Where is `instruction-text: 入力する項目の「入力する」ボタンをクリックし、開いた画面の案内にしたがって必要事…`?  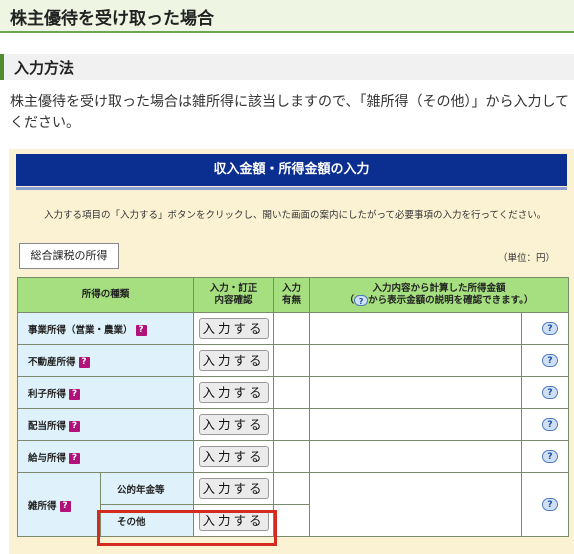 instruction-text: 入力する項目の「入力する」ボタンをクリックし、開いた画面の案内にしたがって必要事… is located at coordinates (295, 215).